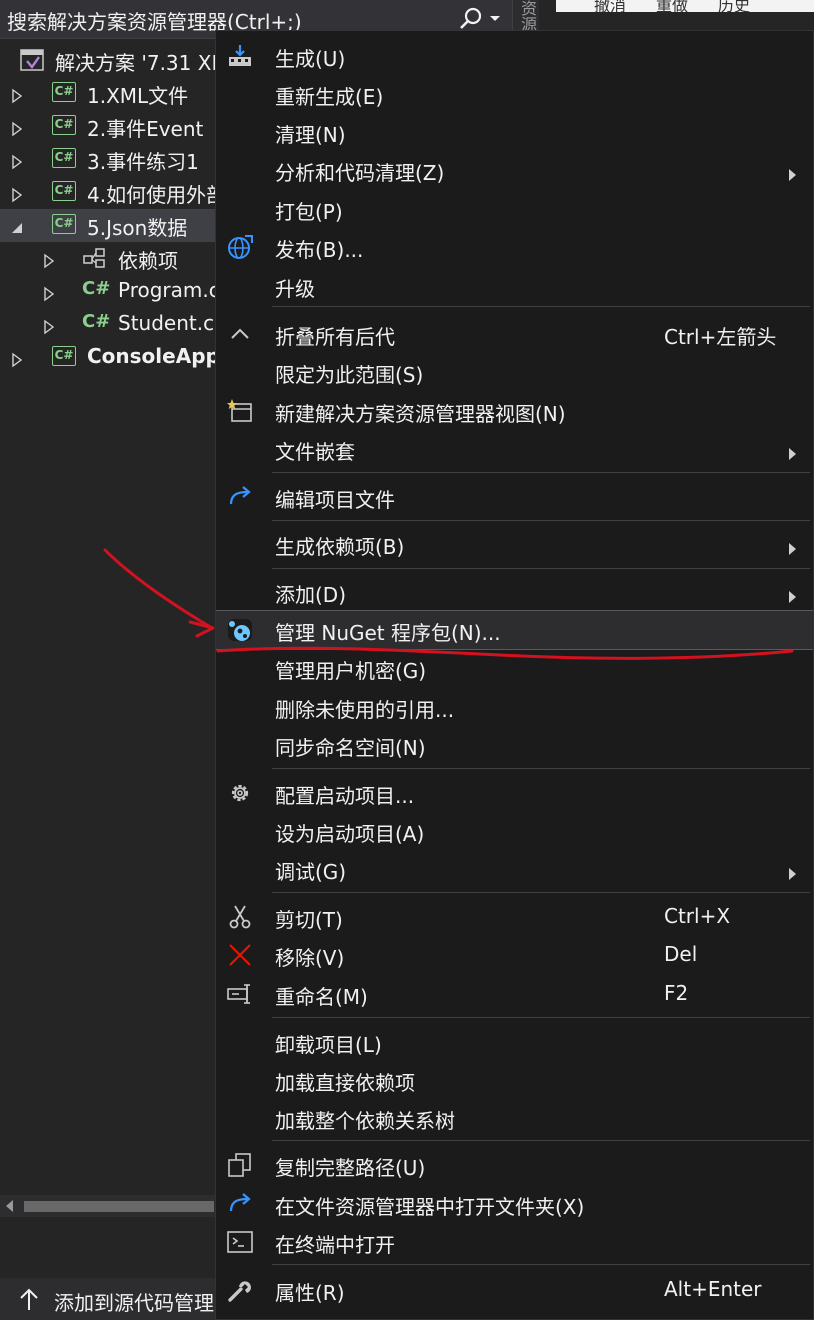  I want to click on open-folder-arrow-icon, so click(240, 1204).